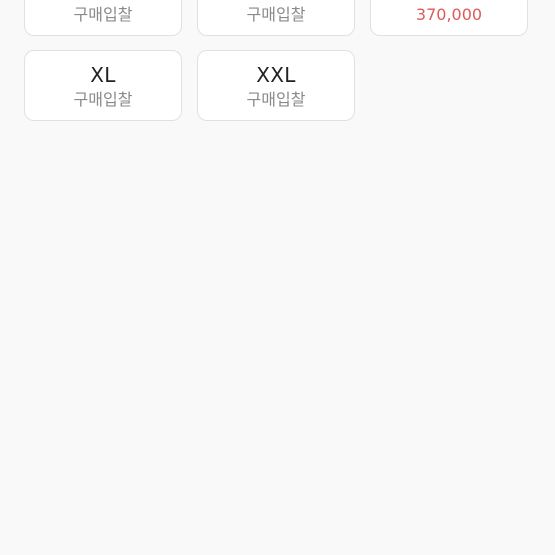 Image resolution: width=555 pixels, height=555 pixels. I want to click on size-option-card-xl: XL 구매입찰, so click(103, 85).